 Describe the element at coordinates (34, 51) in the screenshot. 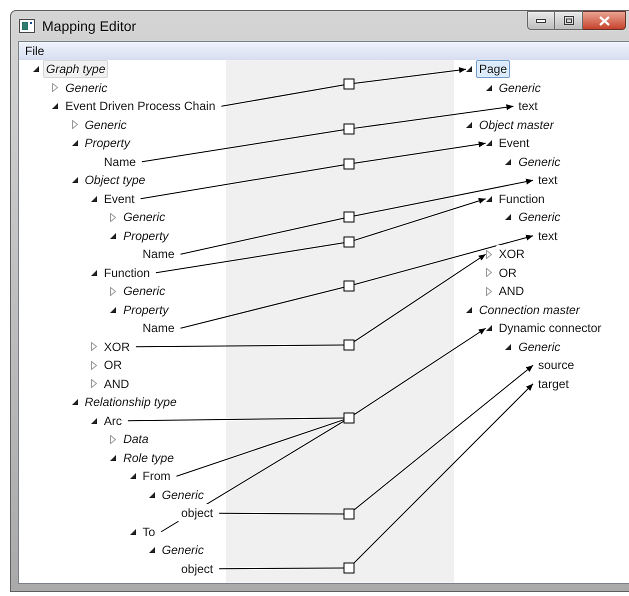

I see `menu-item: File` at that location.